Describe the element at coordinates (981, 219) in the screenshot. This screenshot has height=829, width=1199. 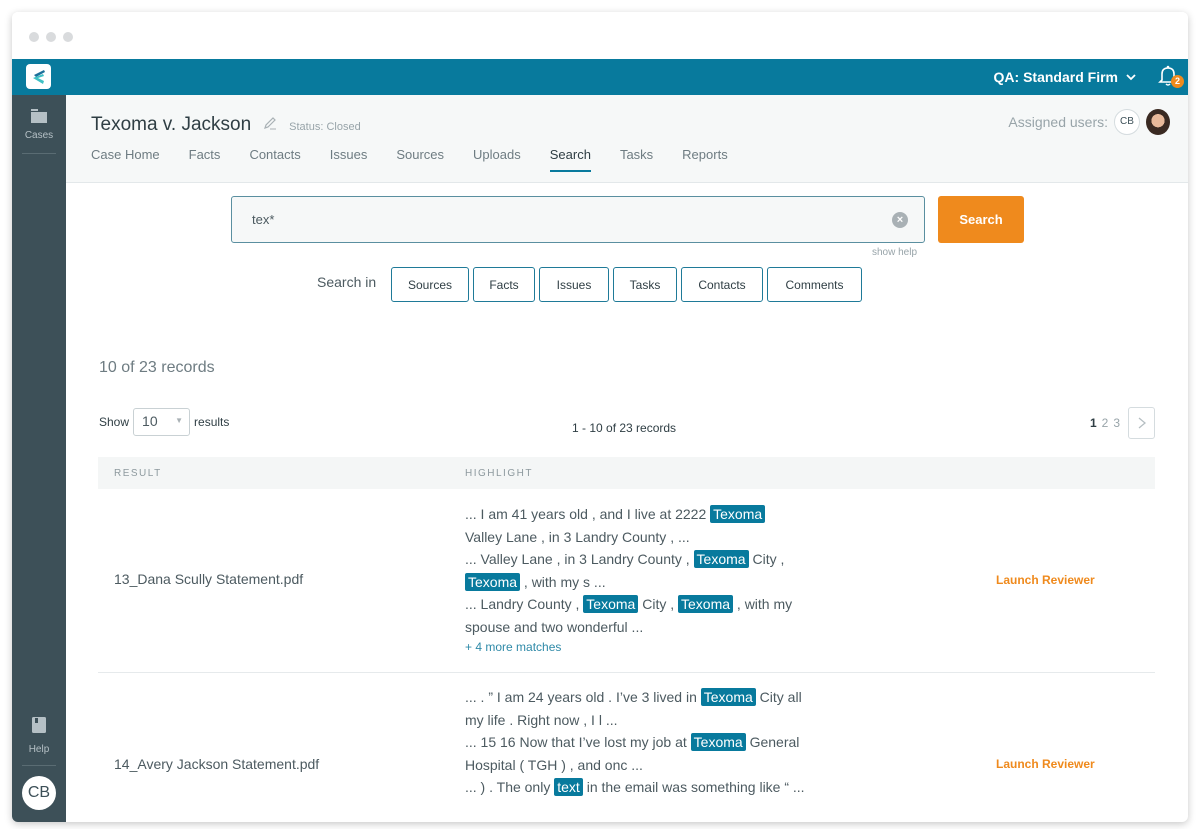
I see `search-button: Search` at that location.